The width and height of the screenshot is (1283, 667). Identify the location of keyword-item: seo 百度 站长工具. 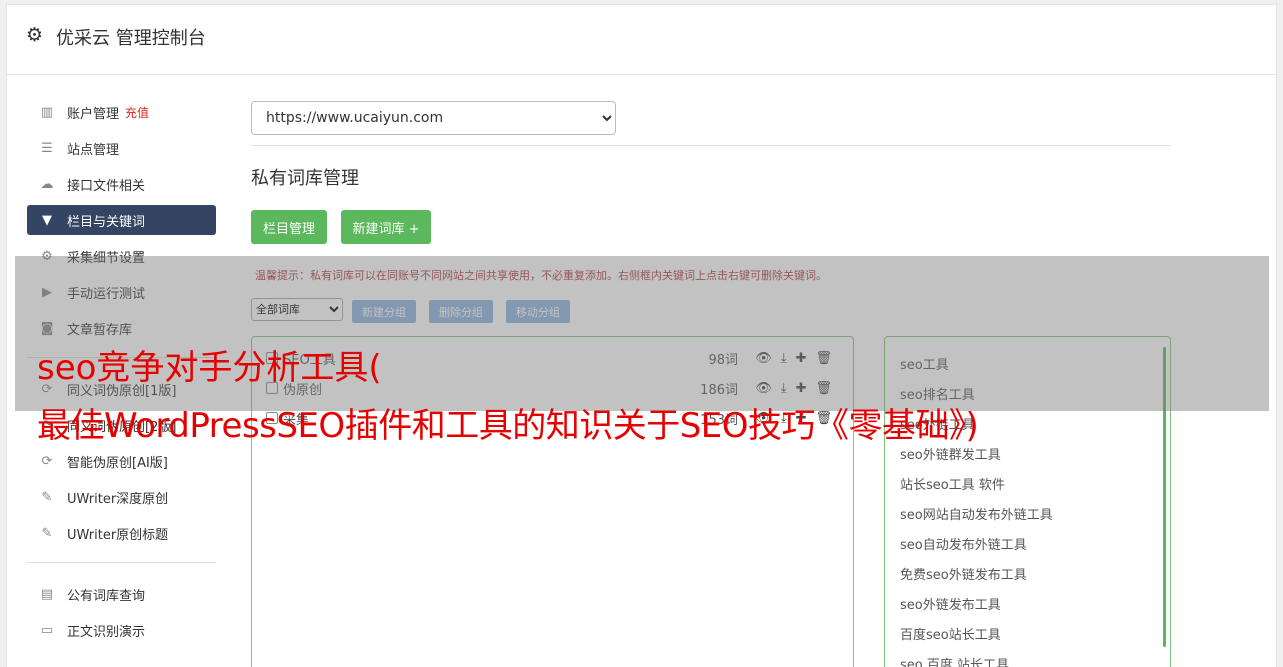
(954, 660).